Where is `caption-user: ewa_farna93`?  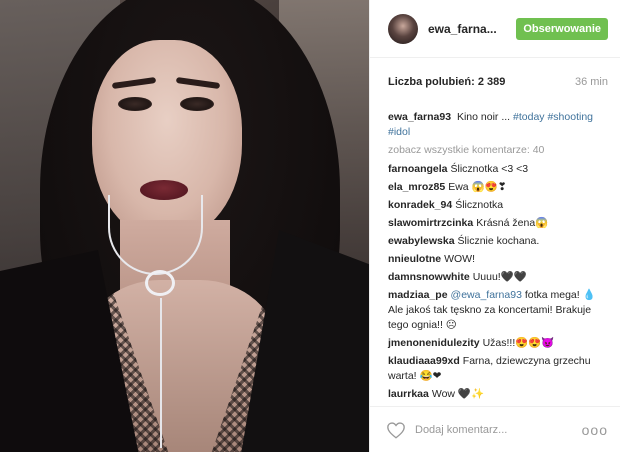 caption-user: ewa_farna93 is located at coordinates (419, 117).